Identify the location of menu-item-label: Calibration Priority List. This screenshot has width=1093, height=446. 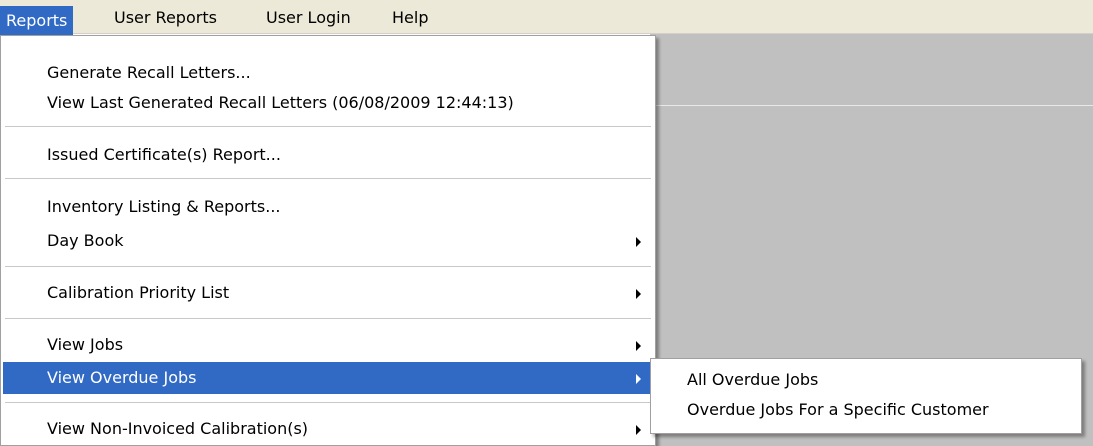
(138, 292).